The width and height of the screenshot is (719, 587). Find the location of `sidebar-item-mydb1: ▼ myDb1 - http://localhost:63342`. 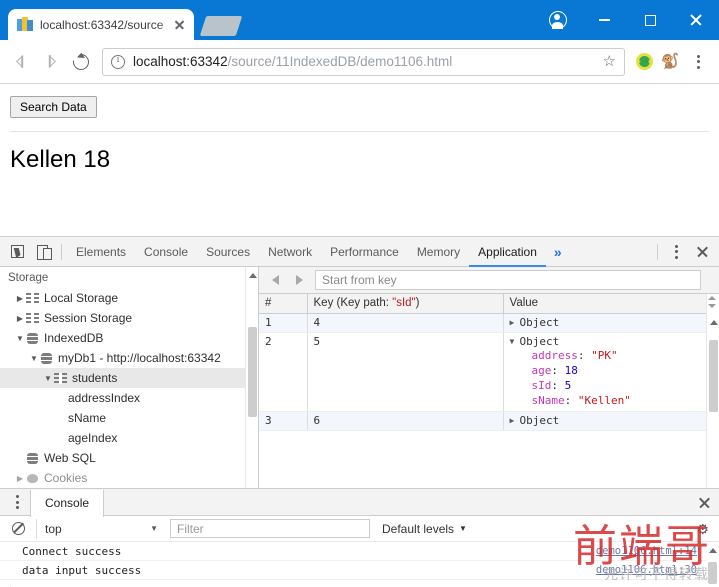

sidebar-item-mydb1: ▼ myDb1 - http://localhost:63342 is located at coordinates (129, 358).